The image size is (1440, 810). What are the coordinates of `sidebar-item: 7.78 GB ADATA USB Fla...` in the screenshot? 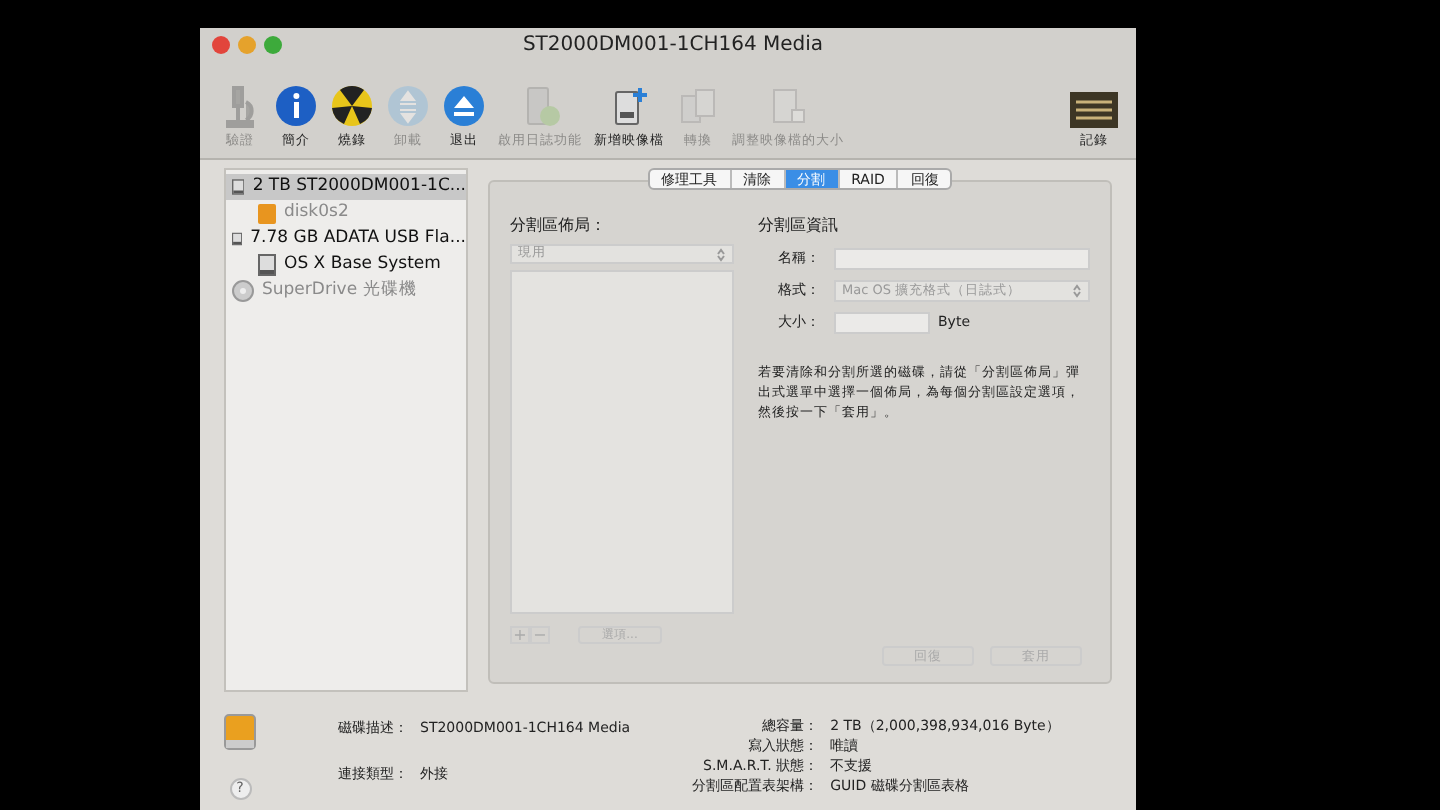 It's located at (346, 239).